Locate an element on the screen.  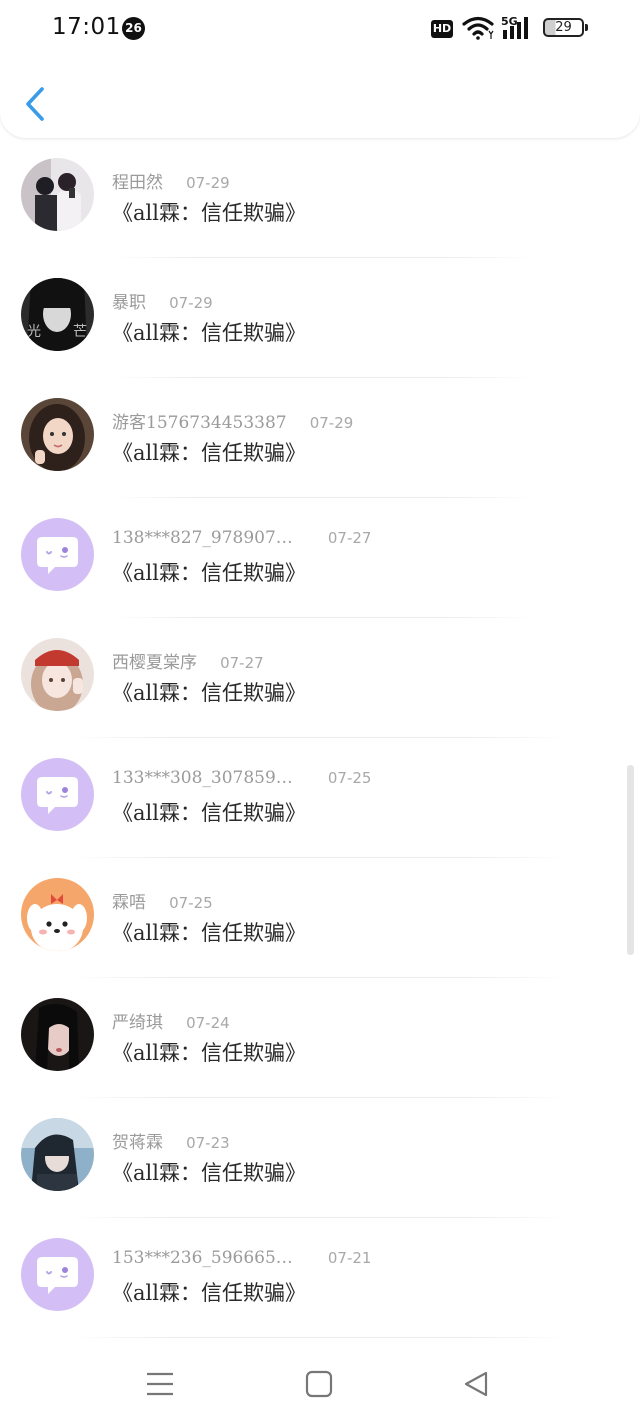
item-meta: 133***308_307859… 07-25 is located at coordinates (241, 779).